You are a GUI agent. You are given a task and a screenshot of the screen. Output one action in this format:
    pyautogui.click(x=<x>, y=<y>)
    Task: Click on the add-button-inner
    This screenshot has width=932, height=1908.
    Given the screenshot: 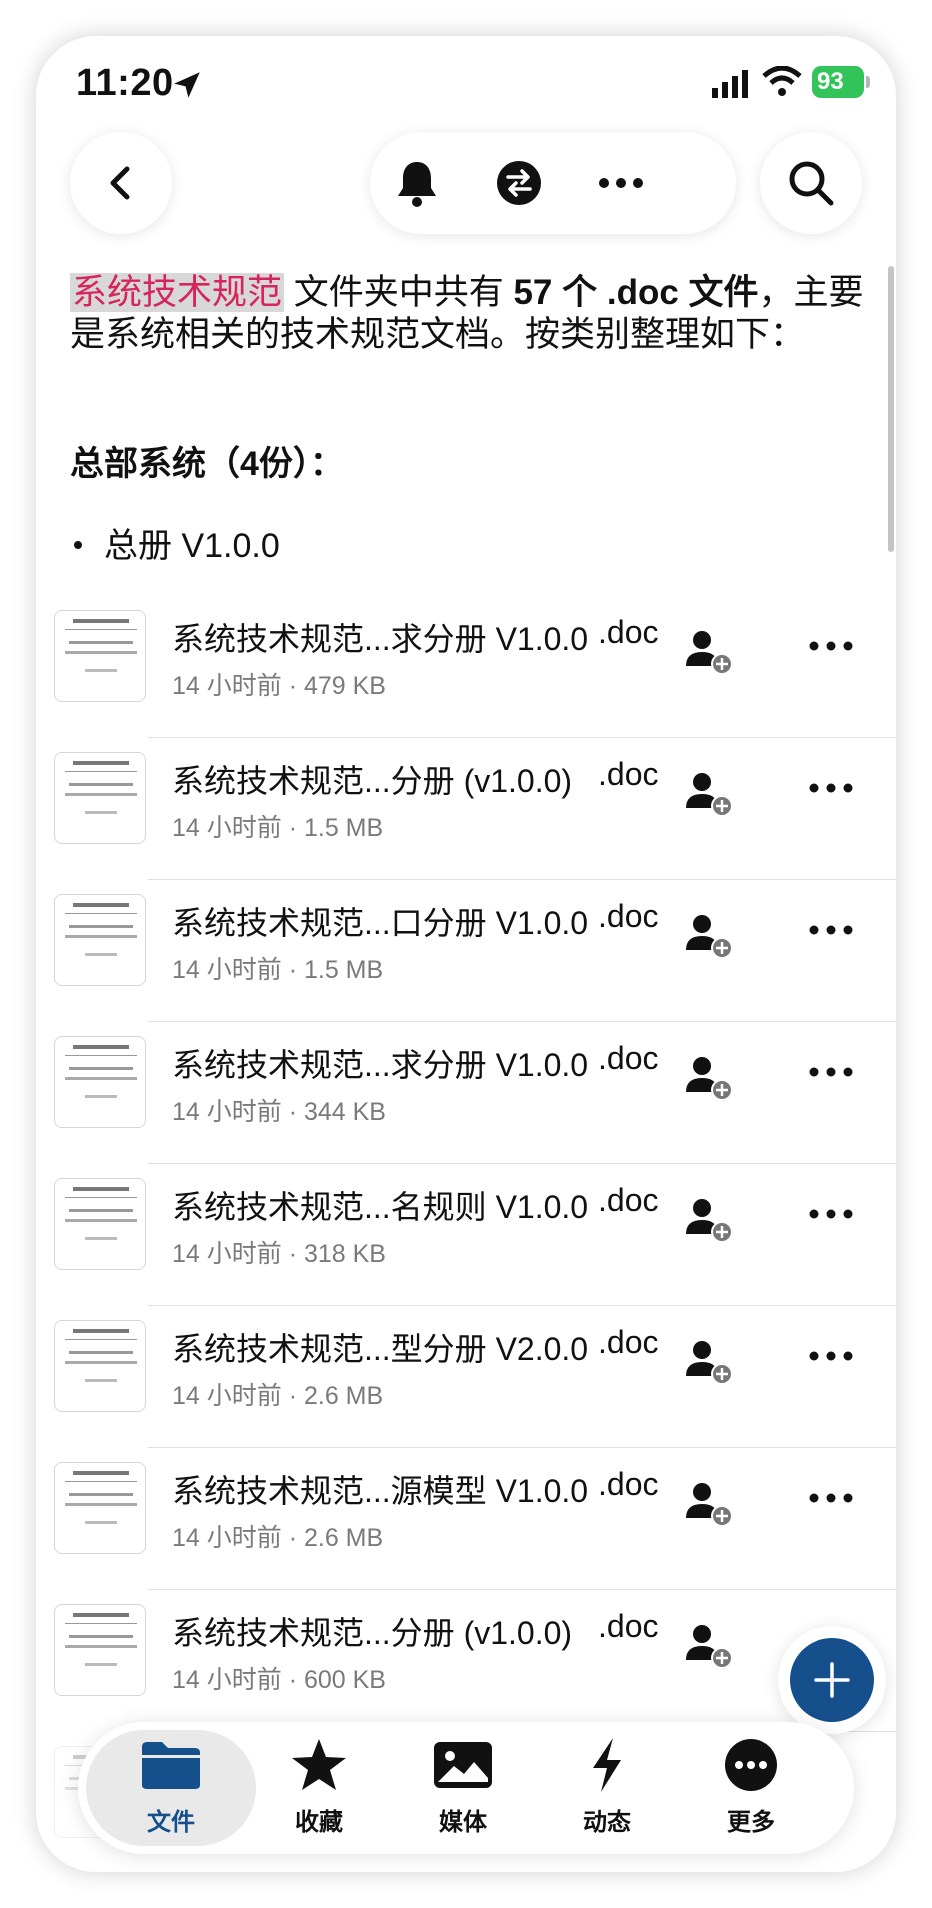 What is the action you would take?
    pyautogui.click(x=832, y=1680)
    